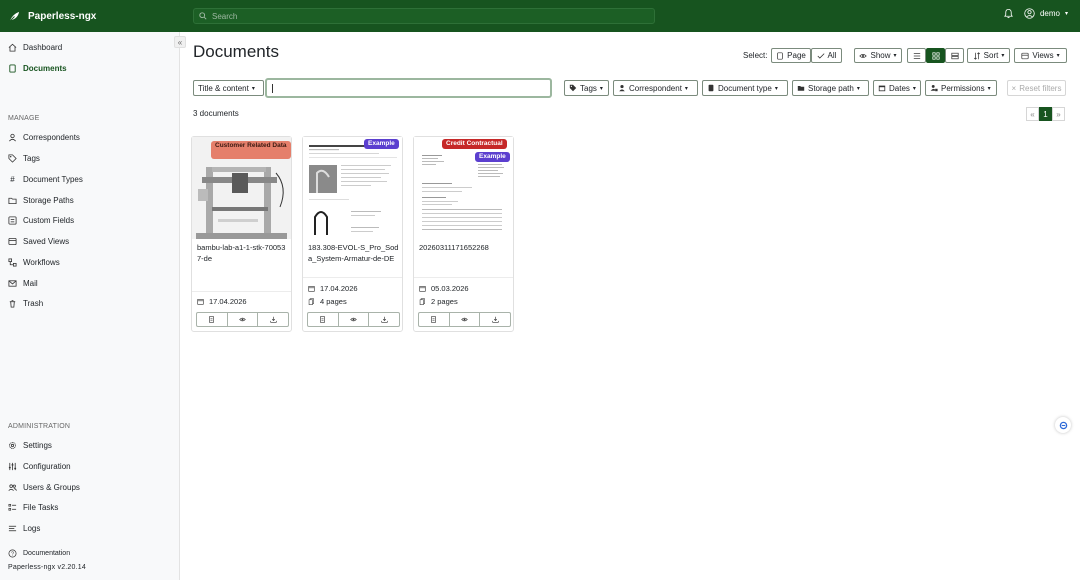 The height and width of the screenshot is (580, 1080). What do you see at coordinates (424, 16) in the screenshot?
I see `search-input: Search` at bounding box center [424, 16].